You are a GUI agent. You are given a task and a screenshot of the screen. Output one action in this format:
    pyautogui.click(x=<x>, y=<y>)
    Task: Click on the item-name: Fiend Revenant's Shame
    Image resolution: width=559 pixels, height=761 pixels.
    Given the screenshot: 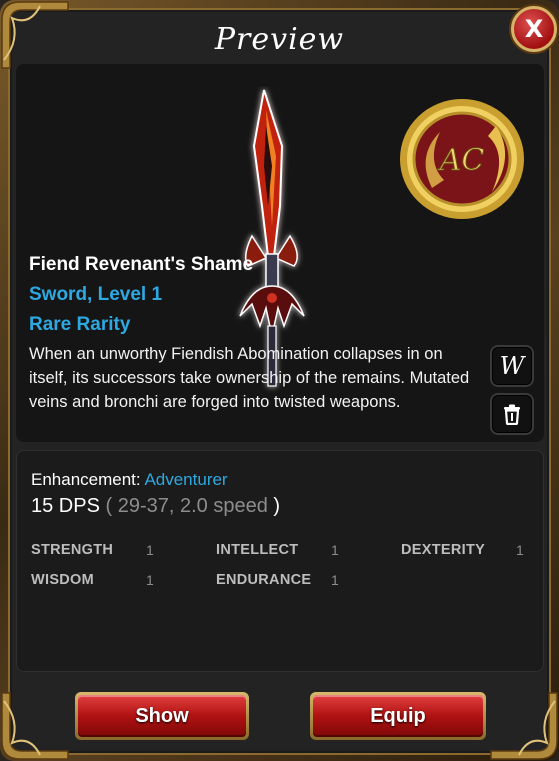 What is the action you would take?
    pyautogui.click(x=141, y=264)
    